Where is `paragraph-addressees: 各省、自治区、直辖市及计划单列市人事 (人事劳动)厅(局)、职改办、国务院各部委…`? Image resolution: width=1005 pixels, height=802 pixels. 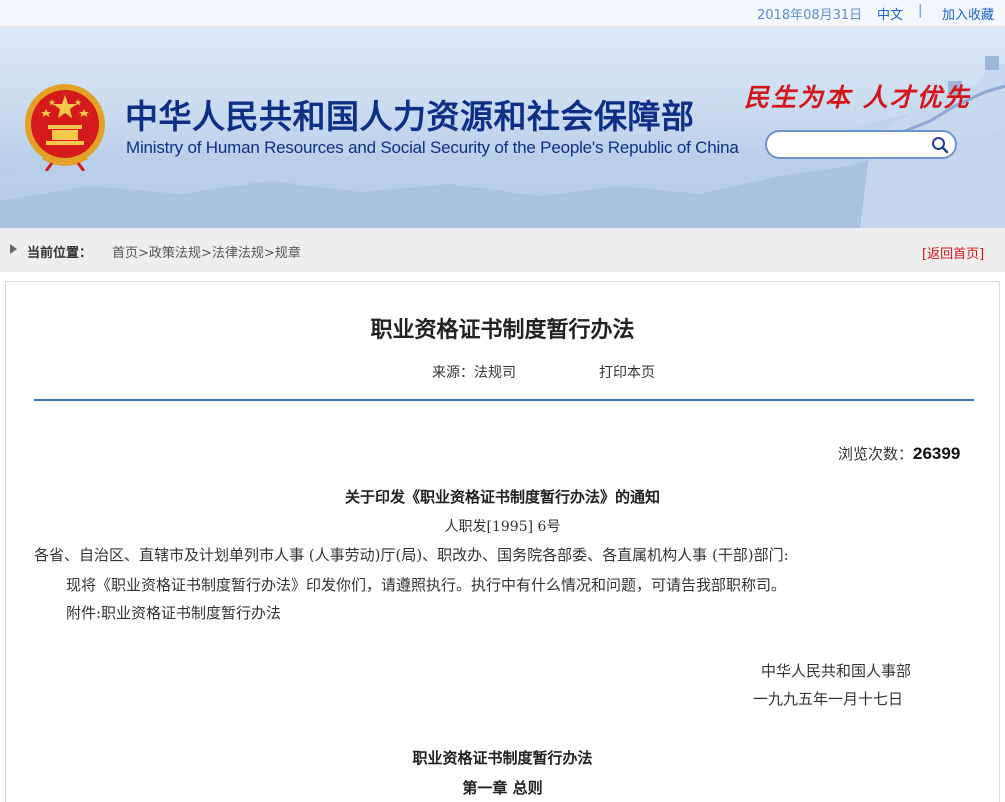
paragraph-addressees: 各省、自治区、直辖市及计划单列市人事 (人事劳动)厅(局)、职改办、国务院各部委… is located at coordinates (411, 555).